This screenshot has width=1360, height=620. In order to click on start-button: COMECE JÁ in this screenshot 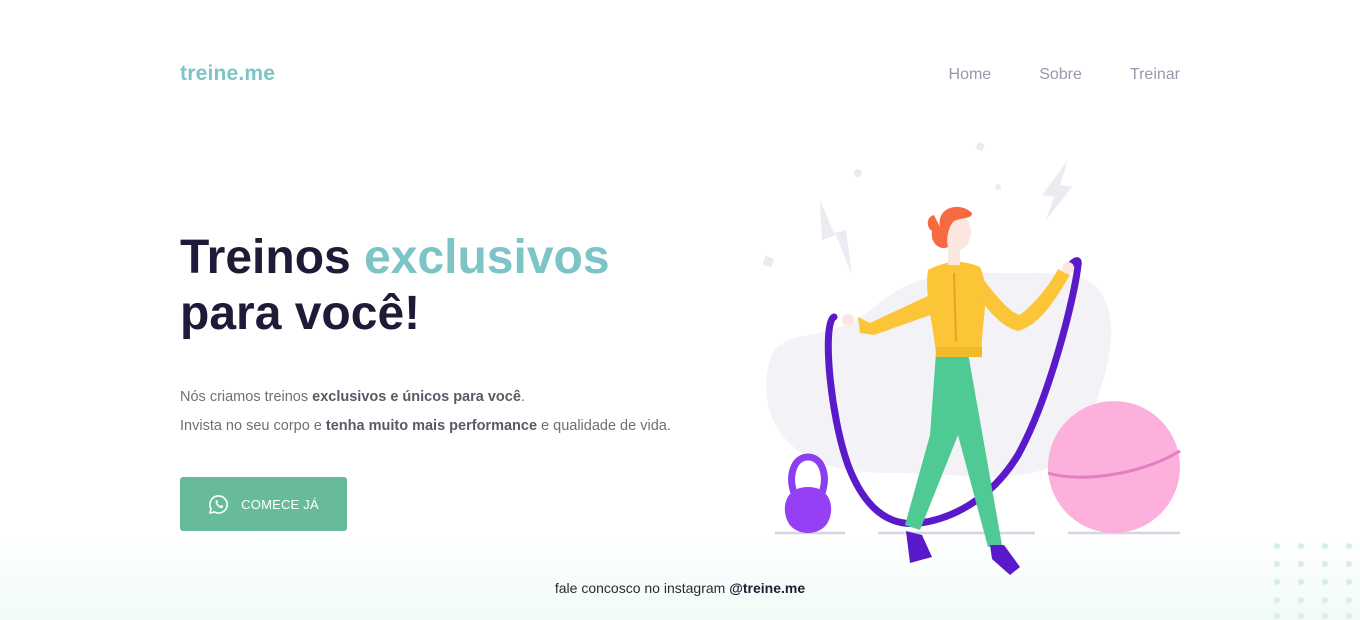, I will do `click(263, 504)`.